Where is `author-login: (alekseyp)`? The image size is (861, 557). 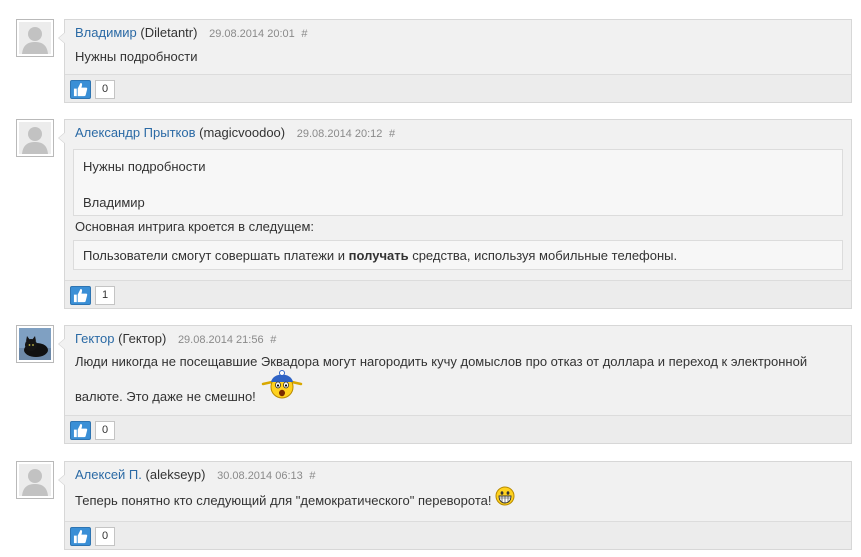 author-login: (alekseyp) is located at coordinates (175, 474).